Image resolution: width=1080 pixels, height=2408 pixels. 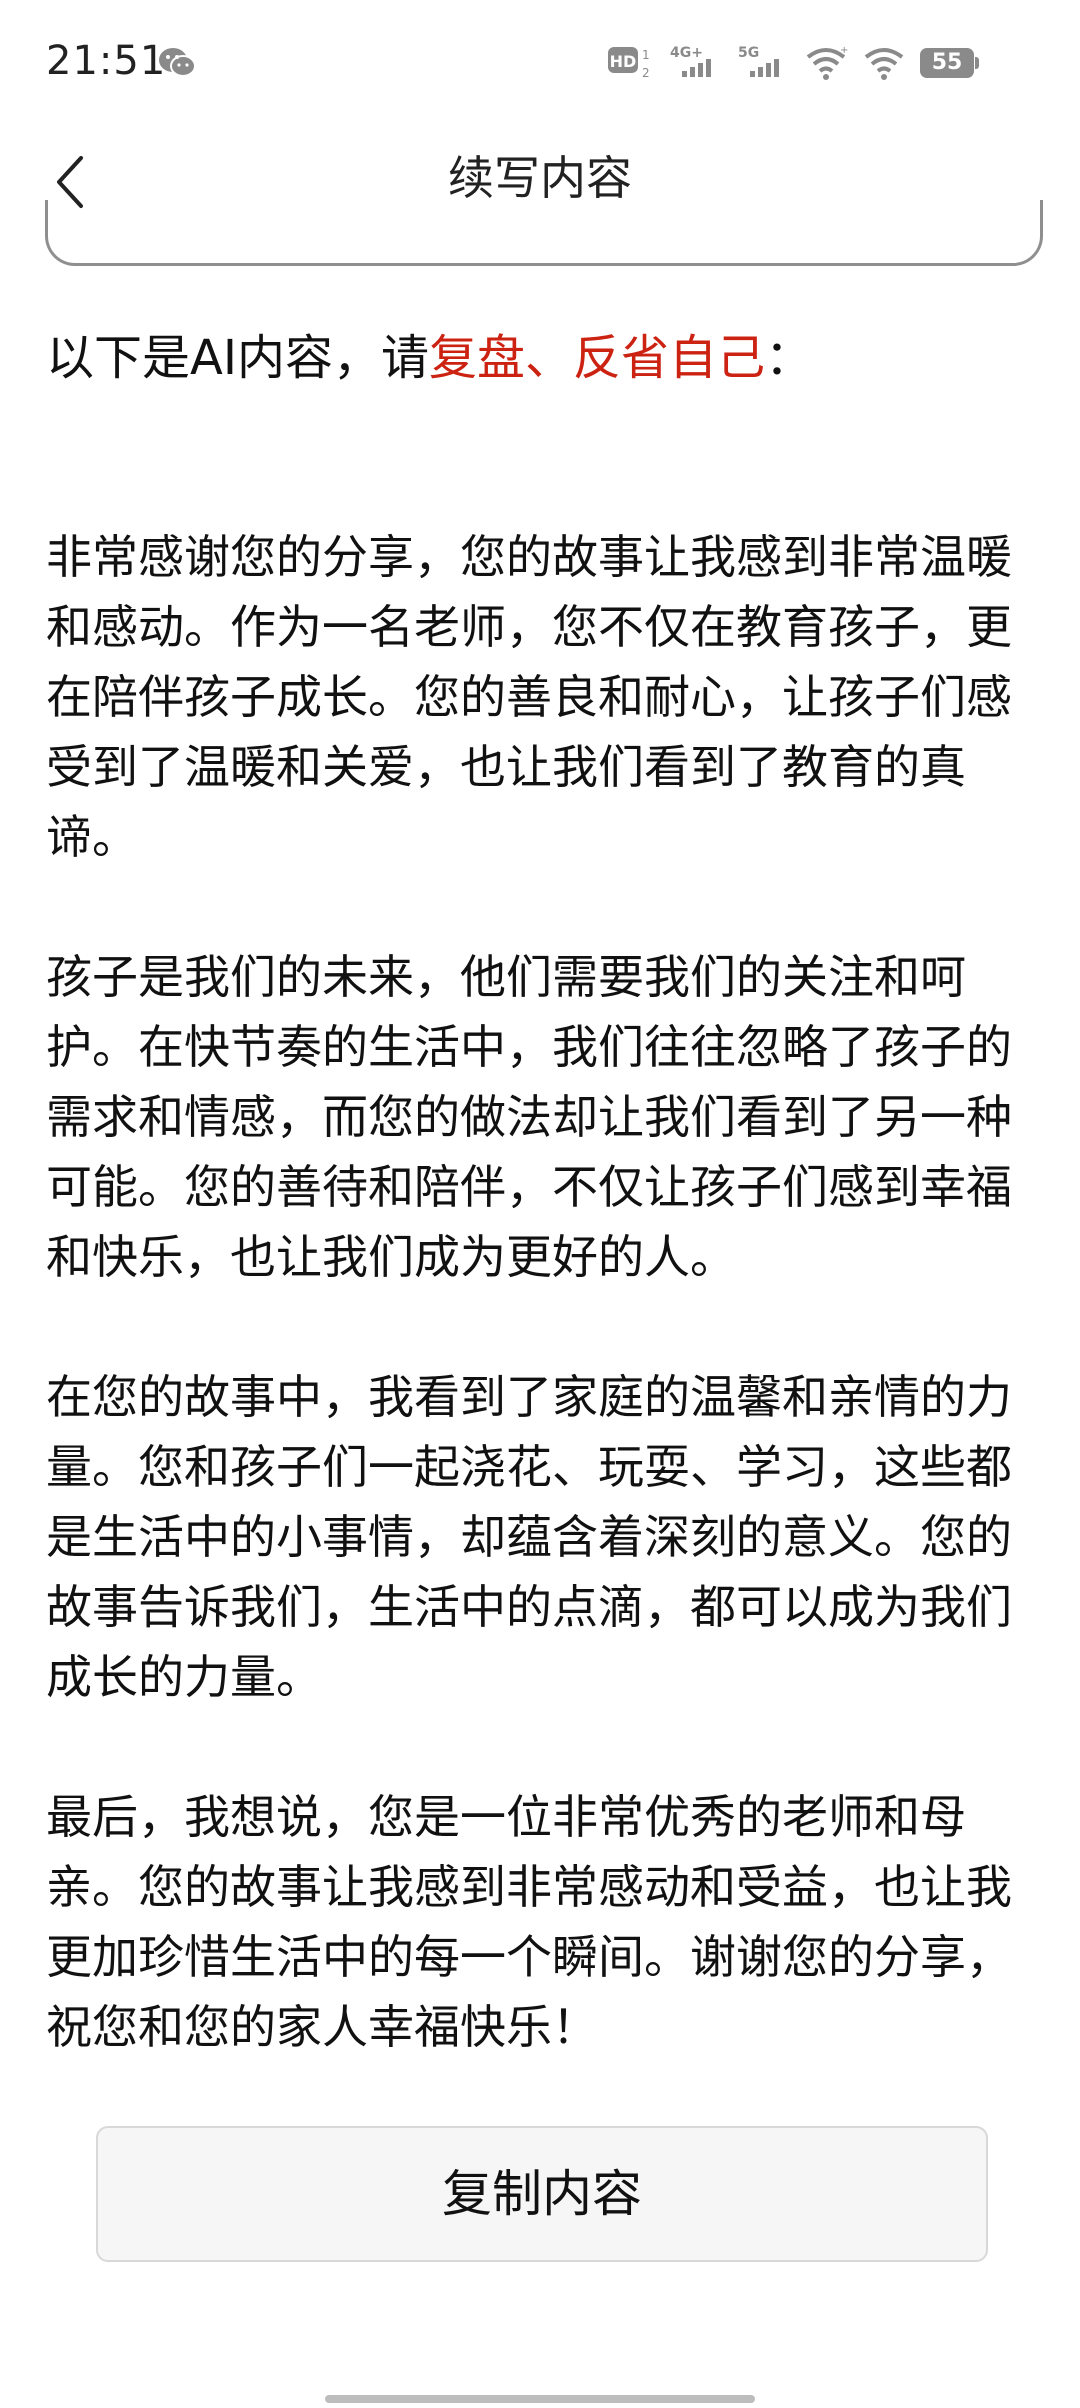 I want to click on input-card-edge, so click(x=544, y=233).